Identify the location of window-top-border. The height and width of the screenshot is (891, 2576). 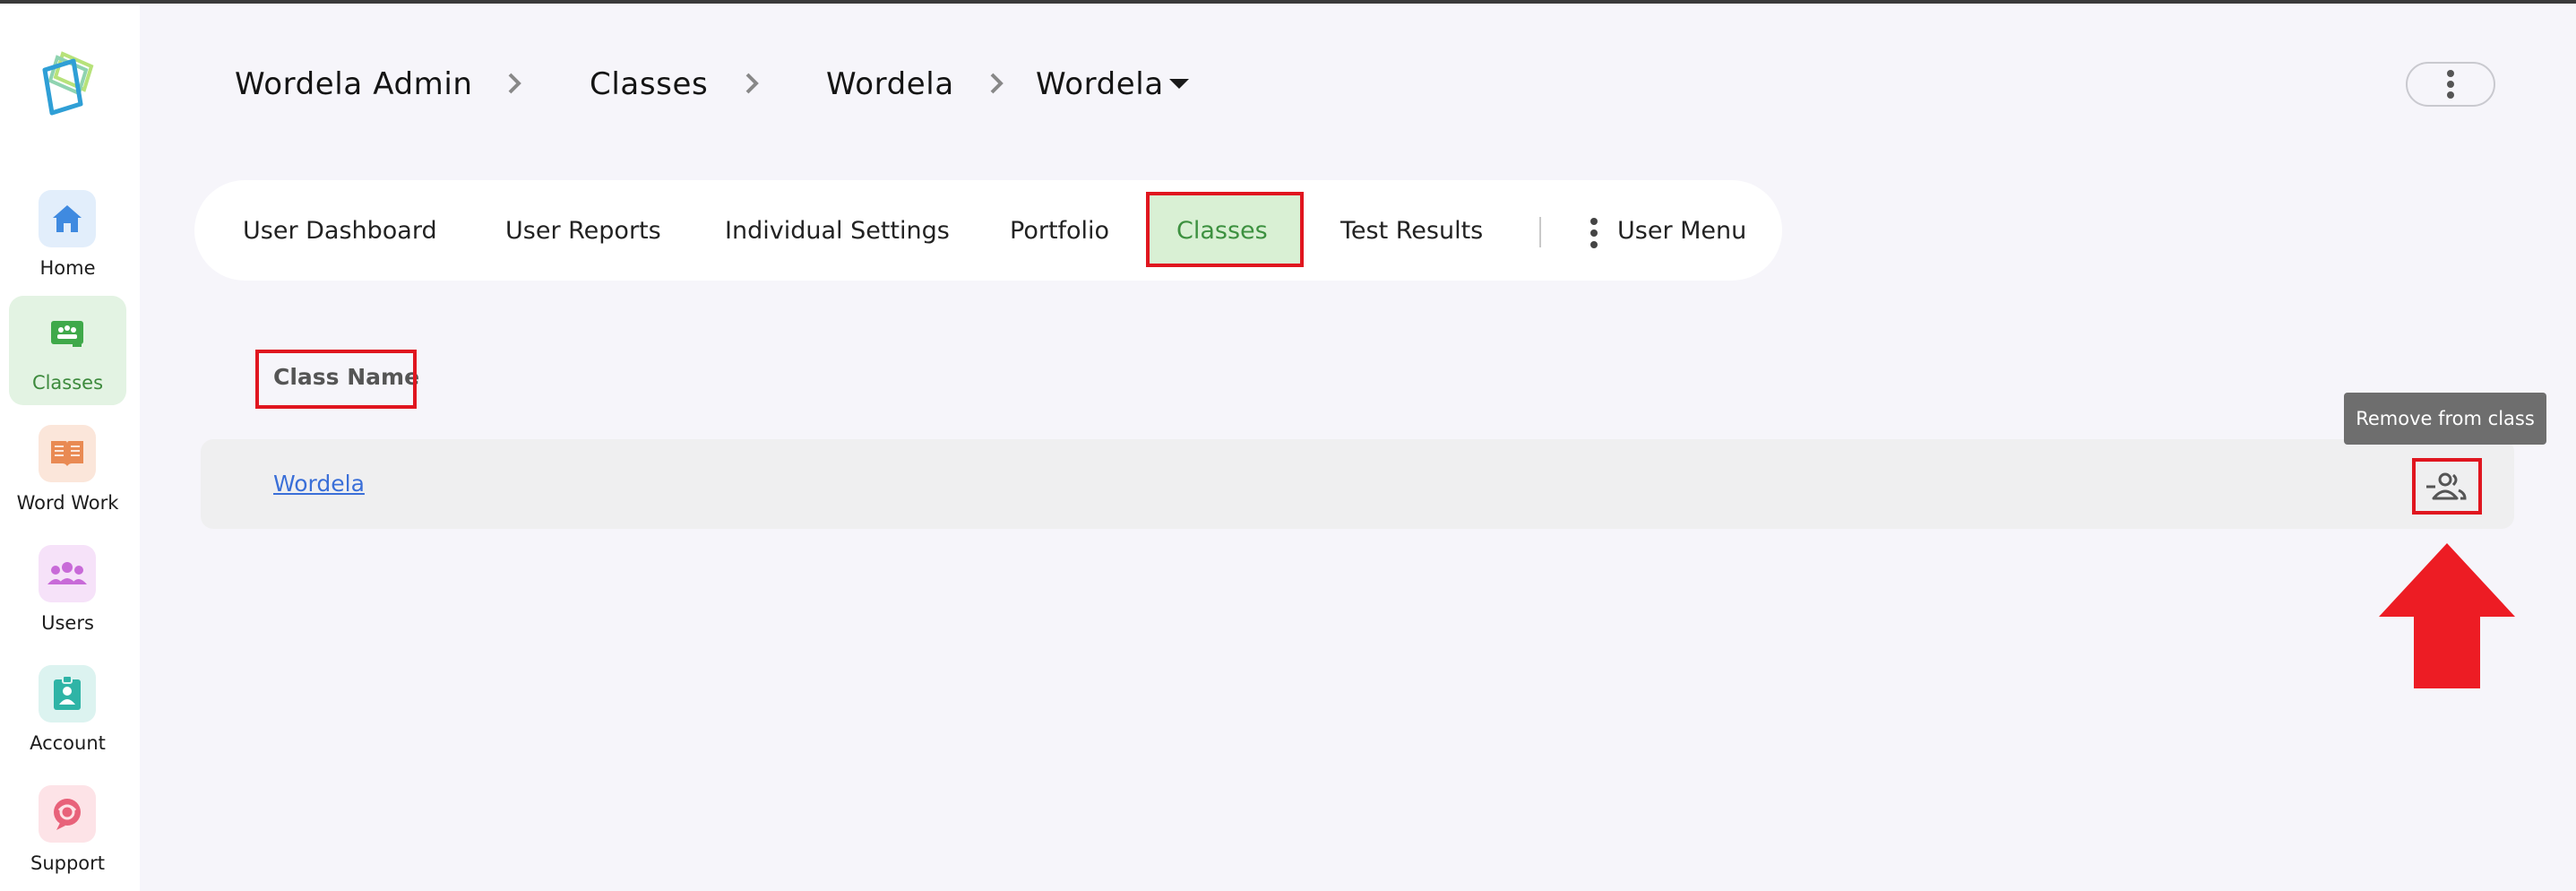
(1288, 2).